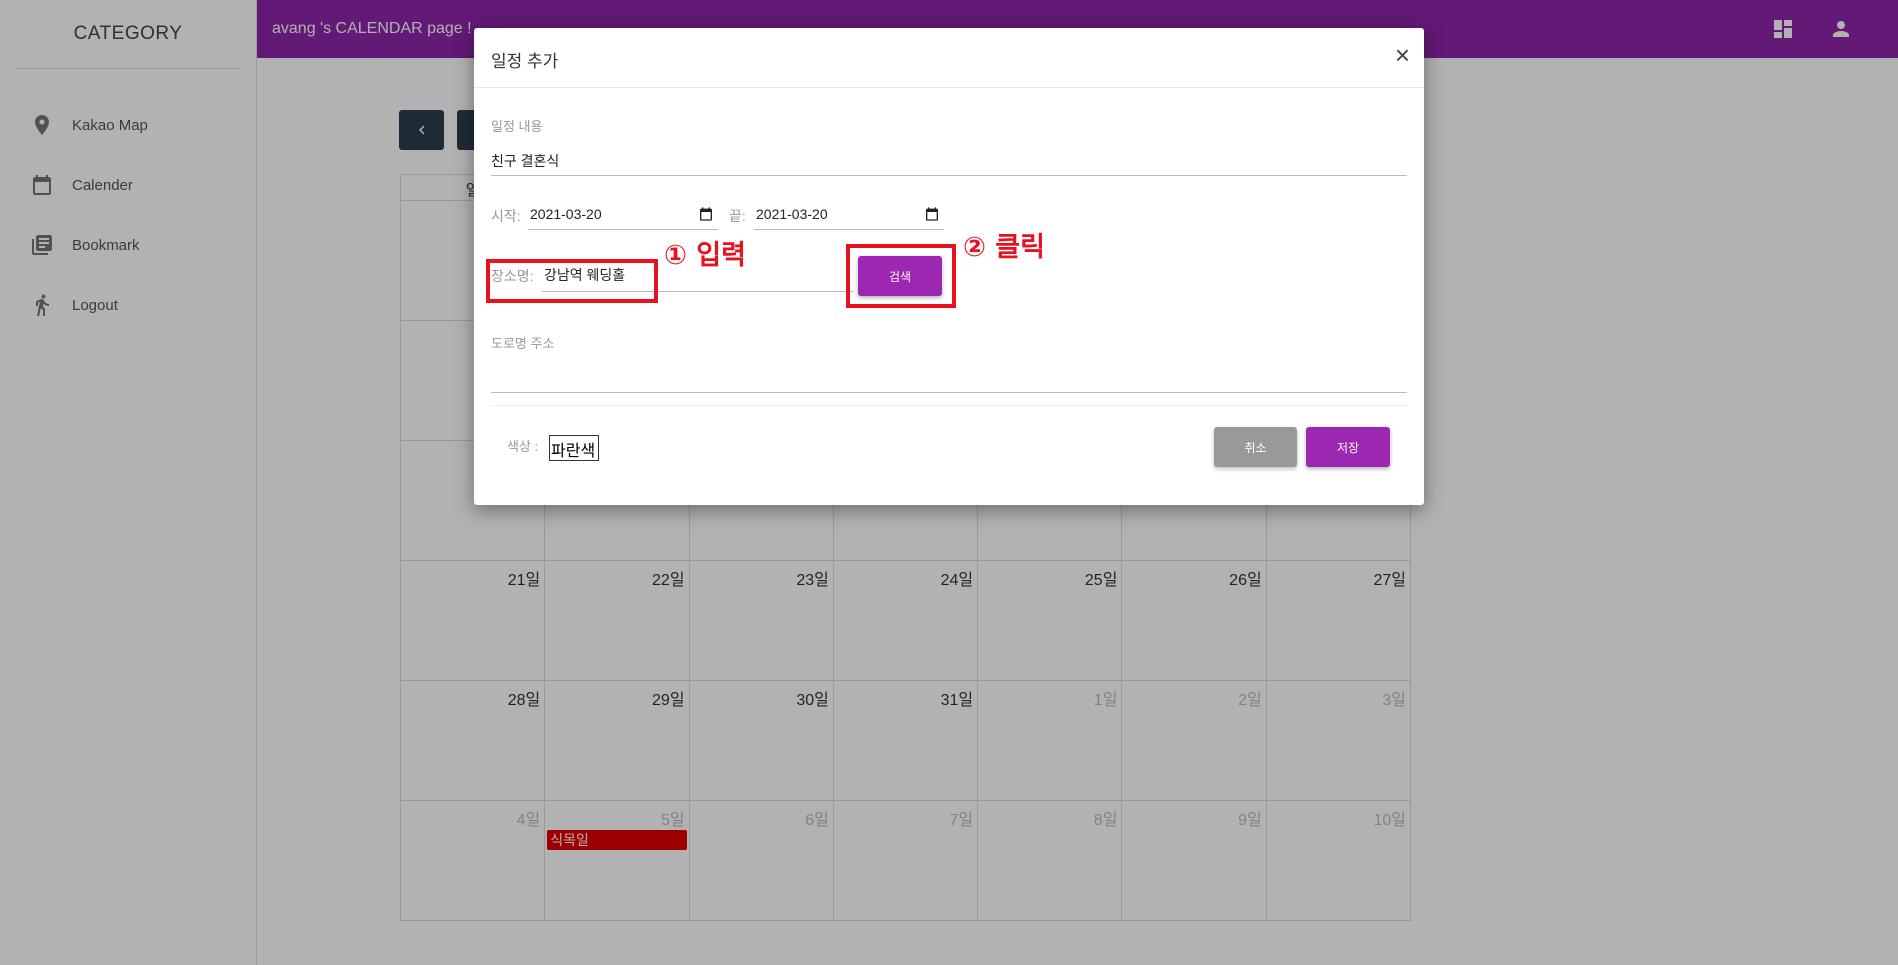 This screenshot has height=965, width=1898. I want to click on annotation-step2-label: ② 클릭, so click(1004, 247).